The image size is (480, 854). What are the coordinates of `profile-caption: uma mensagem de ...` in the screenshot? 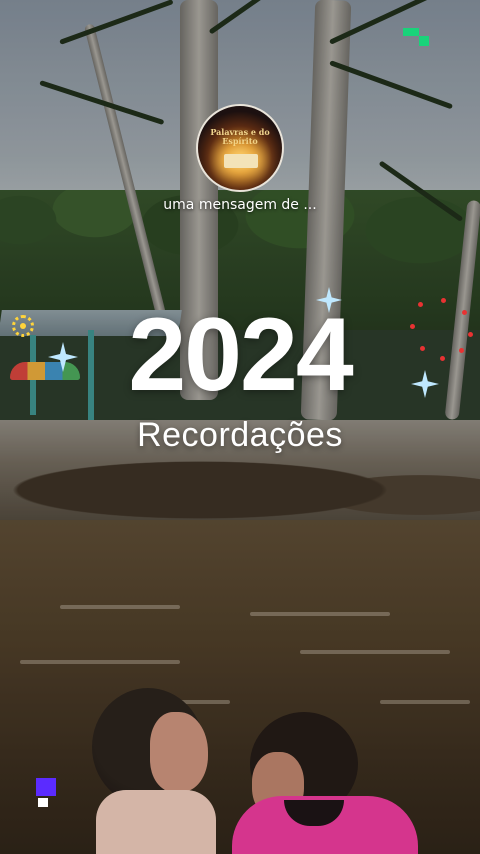 It's located at (240, 205).